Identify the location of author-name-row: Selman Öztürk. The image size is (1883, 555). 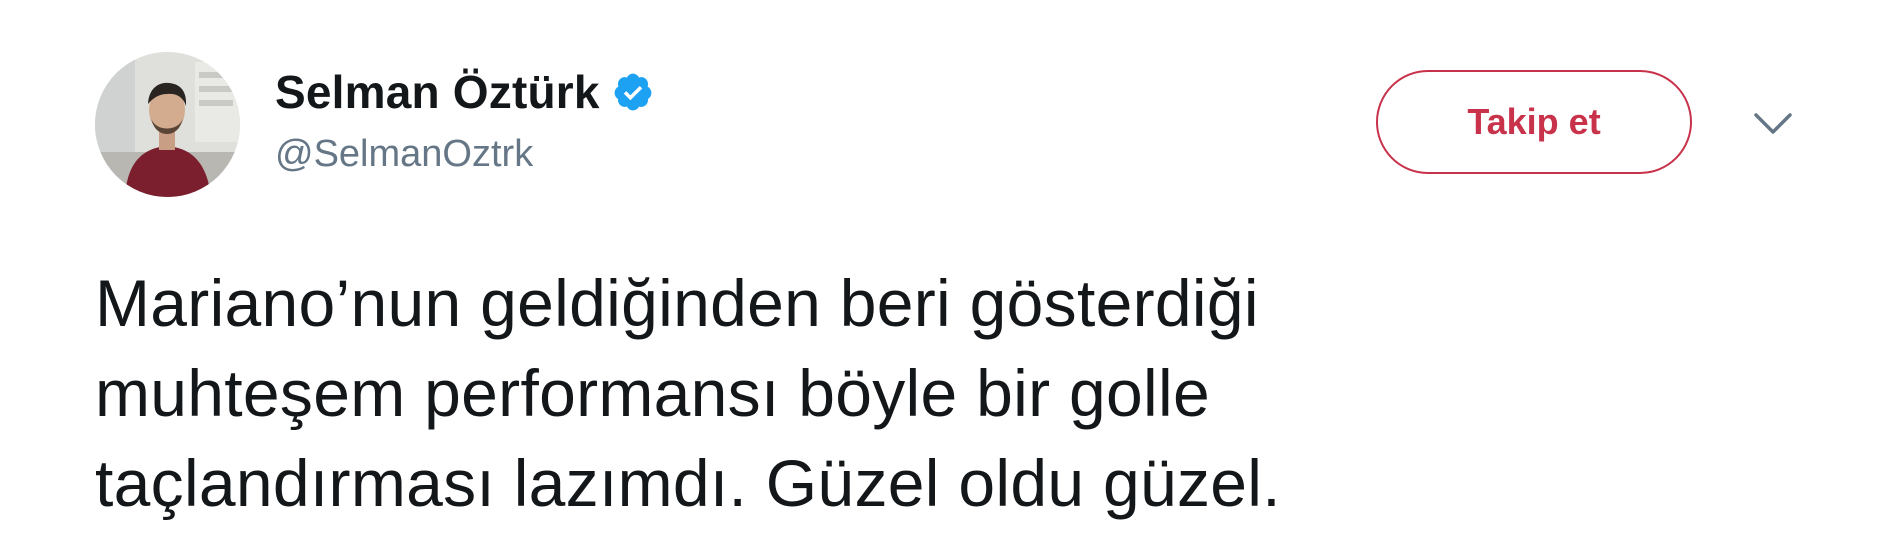
(464, 92).